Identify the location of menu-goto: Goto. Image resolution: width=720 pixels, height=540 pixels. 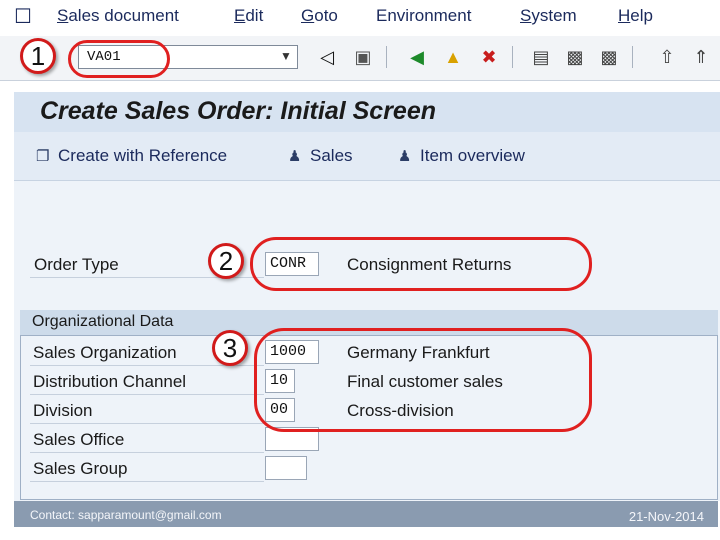
(319, 16).